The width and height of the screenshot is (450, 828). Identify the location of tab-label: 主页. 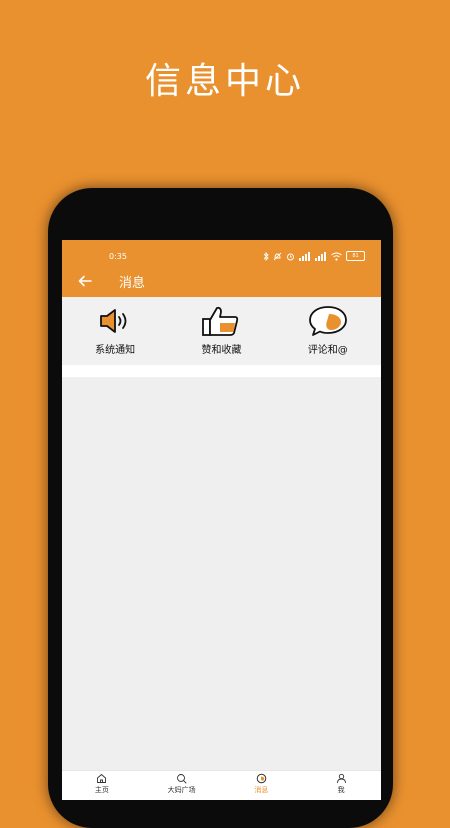
(101, 790).